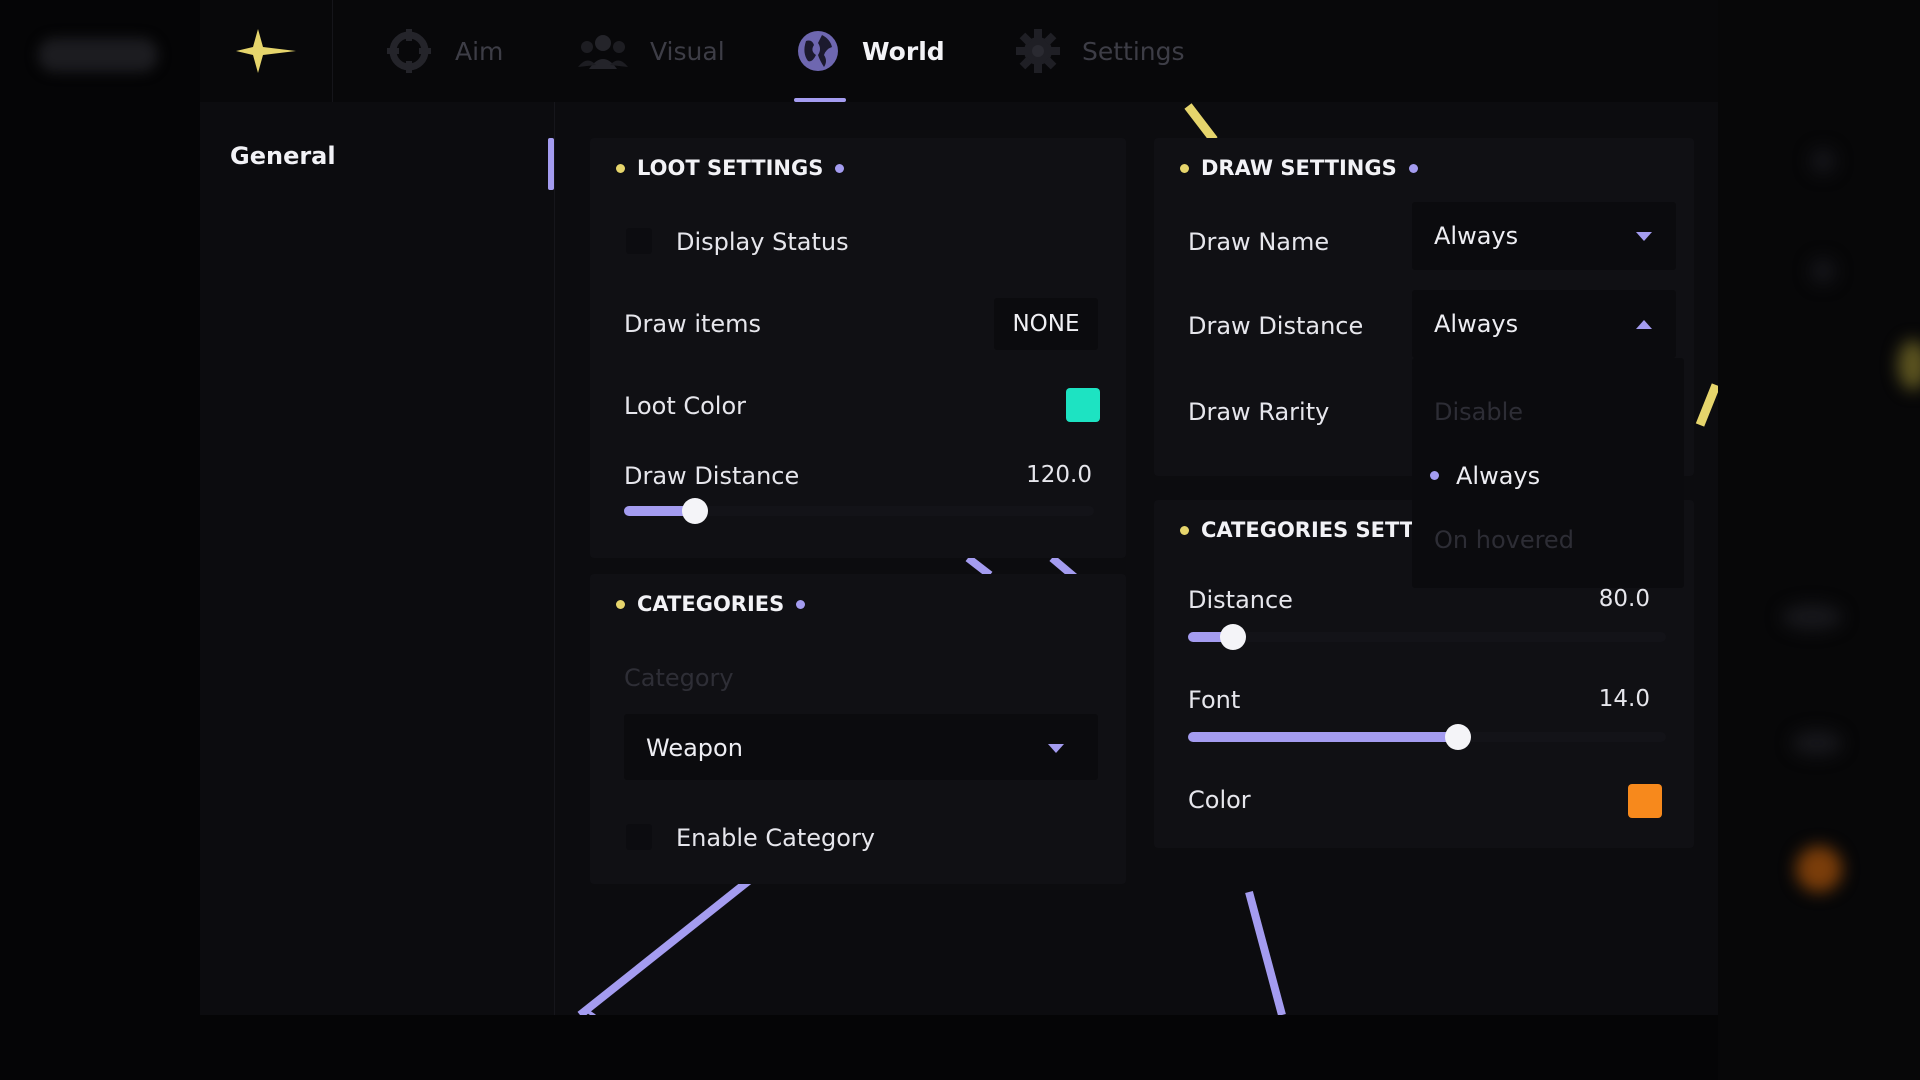  I want to click on top-nav-bar: Aim Visual World Settings, so click(959, 51).